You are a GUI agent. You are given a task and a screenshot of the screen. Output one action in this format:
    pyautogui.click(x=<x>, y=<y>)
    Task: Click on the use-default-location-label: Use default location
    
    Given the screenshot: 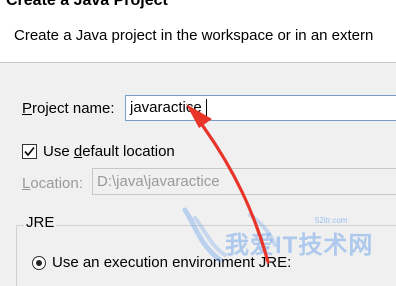 What is the action you would take?
    pyautogui.click(x=109, y=151)
    